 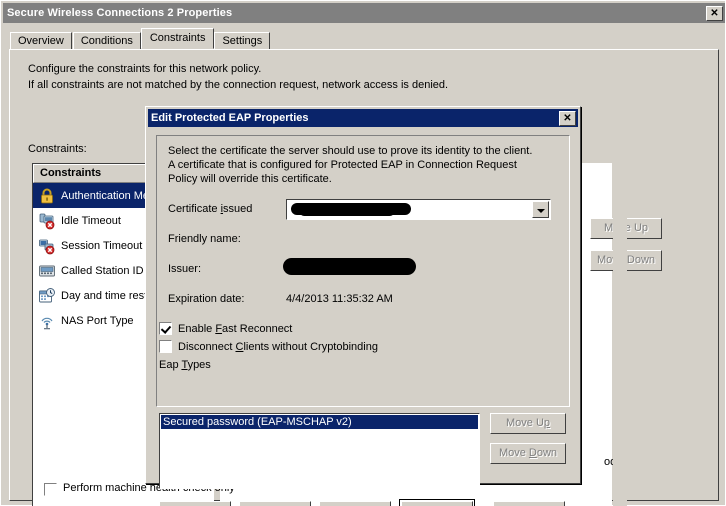 I want to click on sidebar-item-label: Authentication Met, so click(x=107, y=195).